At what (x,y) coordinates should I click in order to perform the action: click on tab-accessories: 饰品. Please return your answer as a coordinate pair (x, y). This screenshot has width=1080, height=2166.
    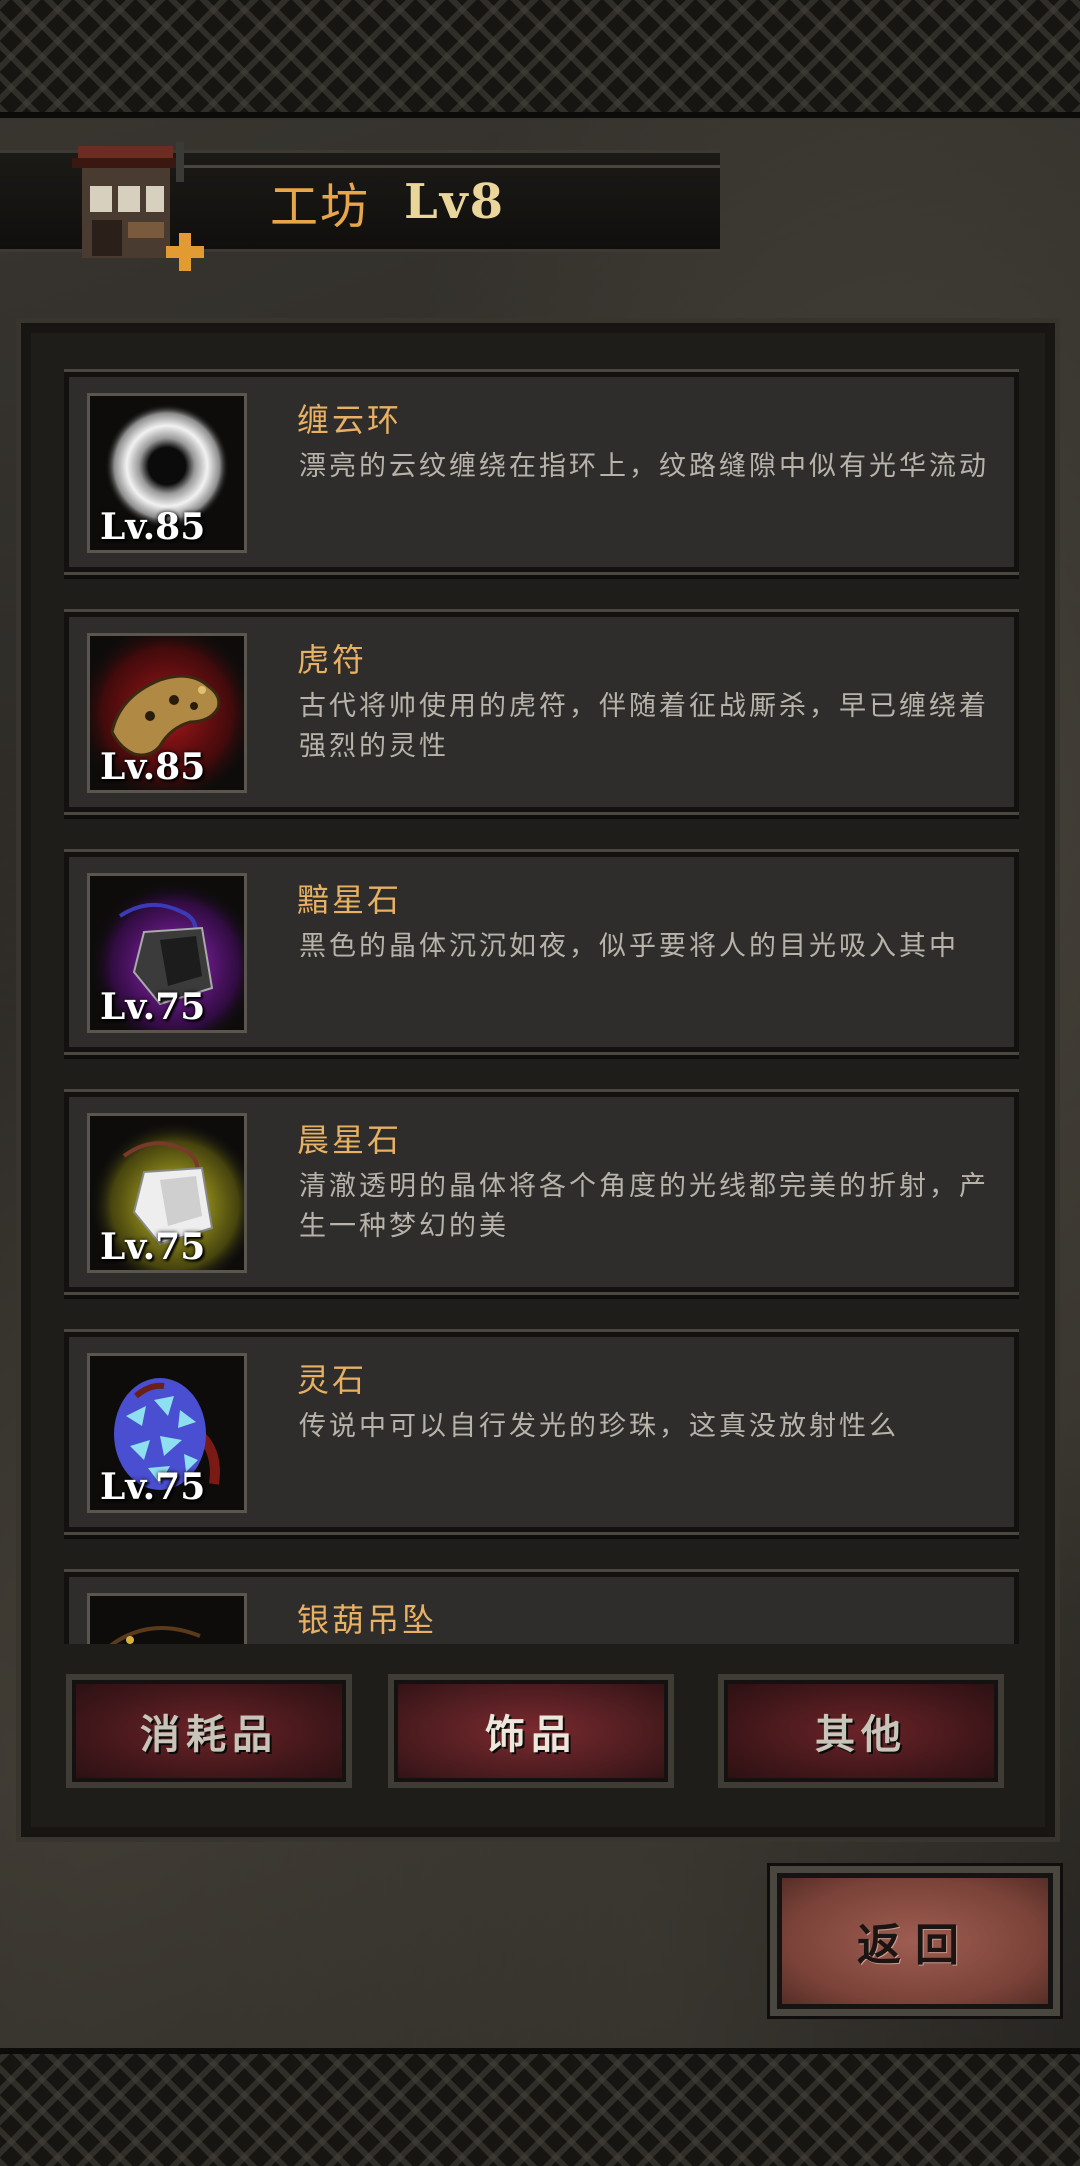
    Looking at the image, I should click on (531, 1731).